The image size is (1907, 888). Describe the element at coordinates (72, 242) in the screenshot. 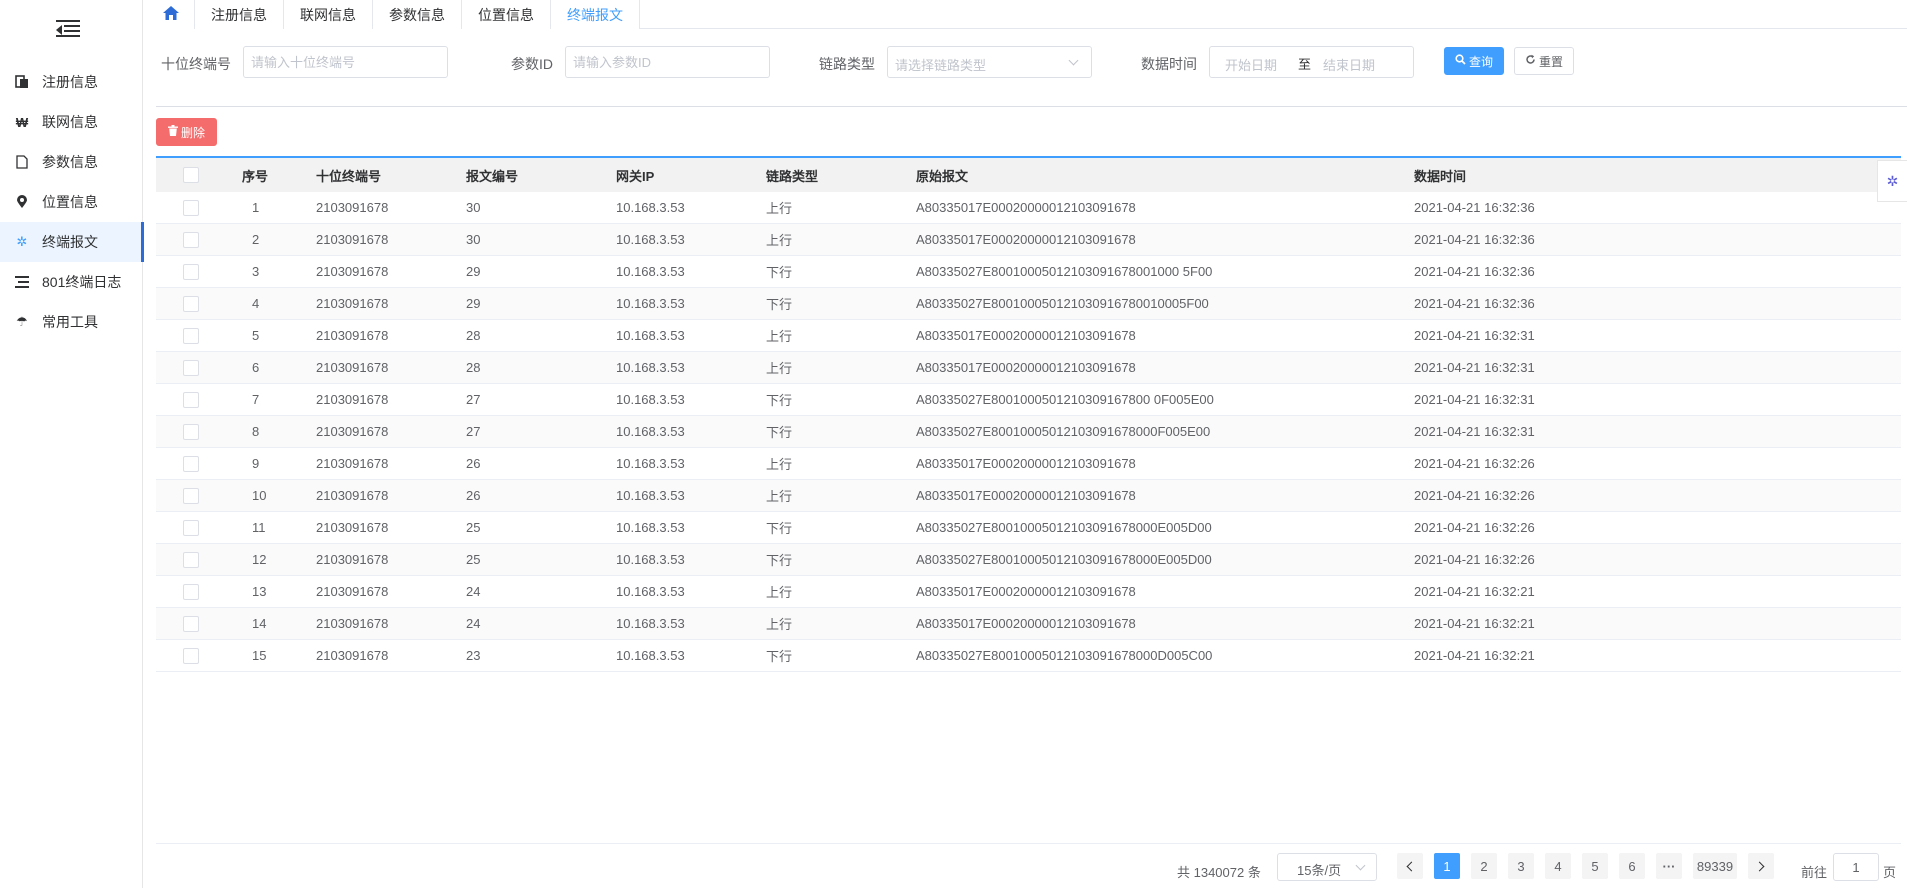

I see `sidebar-item-terminal-message: ✲ 终端报文` at that location.